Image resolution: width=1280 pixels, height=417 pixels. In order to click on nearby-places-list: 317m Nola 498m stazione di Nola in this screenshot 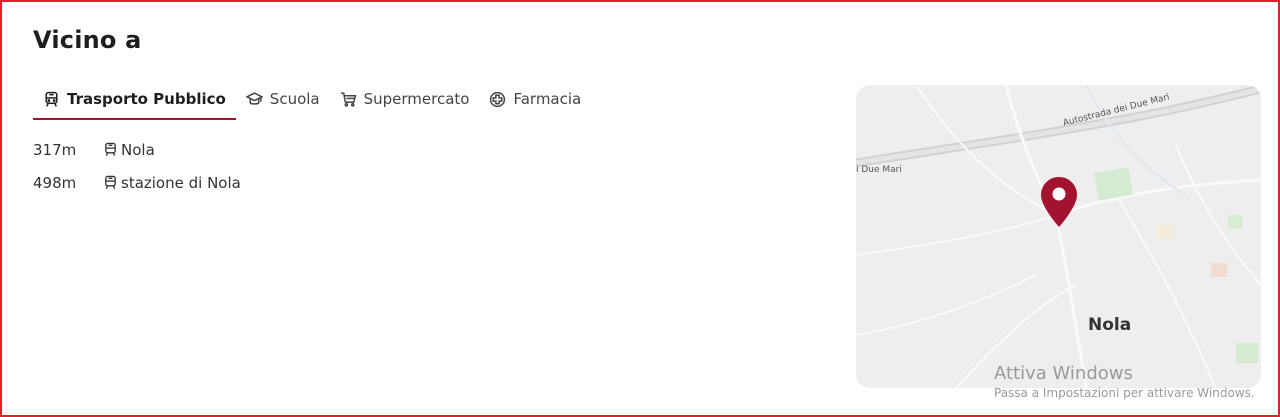, I will do `click(137, 166)`.